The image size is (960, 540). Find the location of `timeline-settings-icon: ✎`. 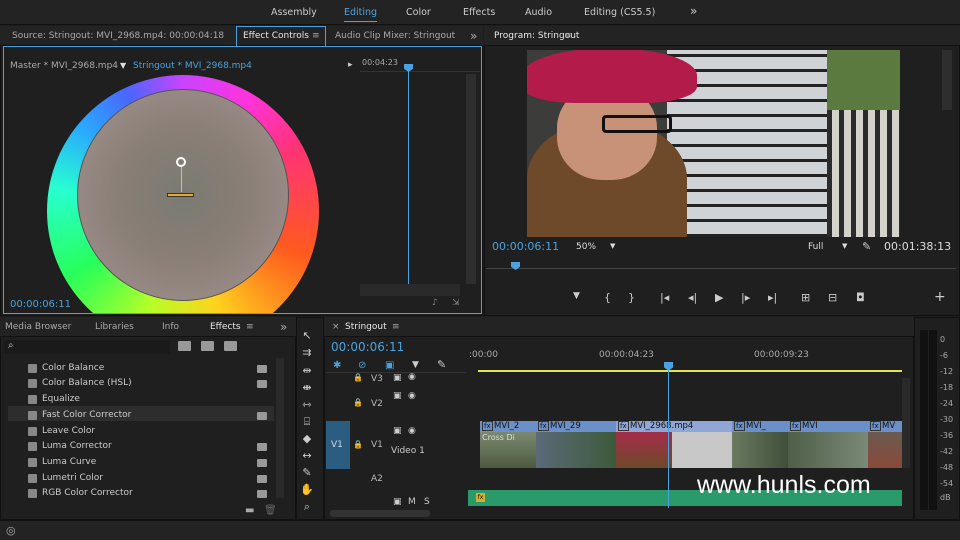

timeline-settings-icon: ✎ is located at coordinates (441, 364).